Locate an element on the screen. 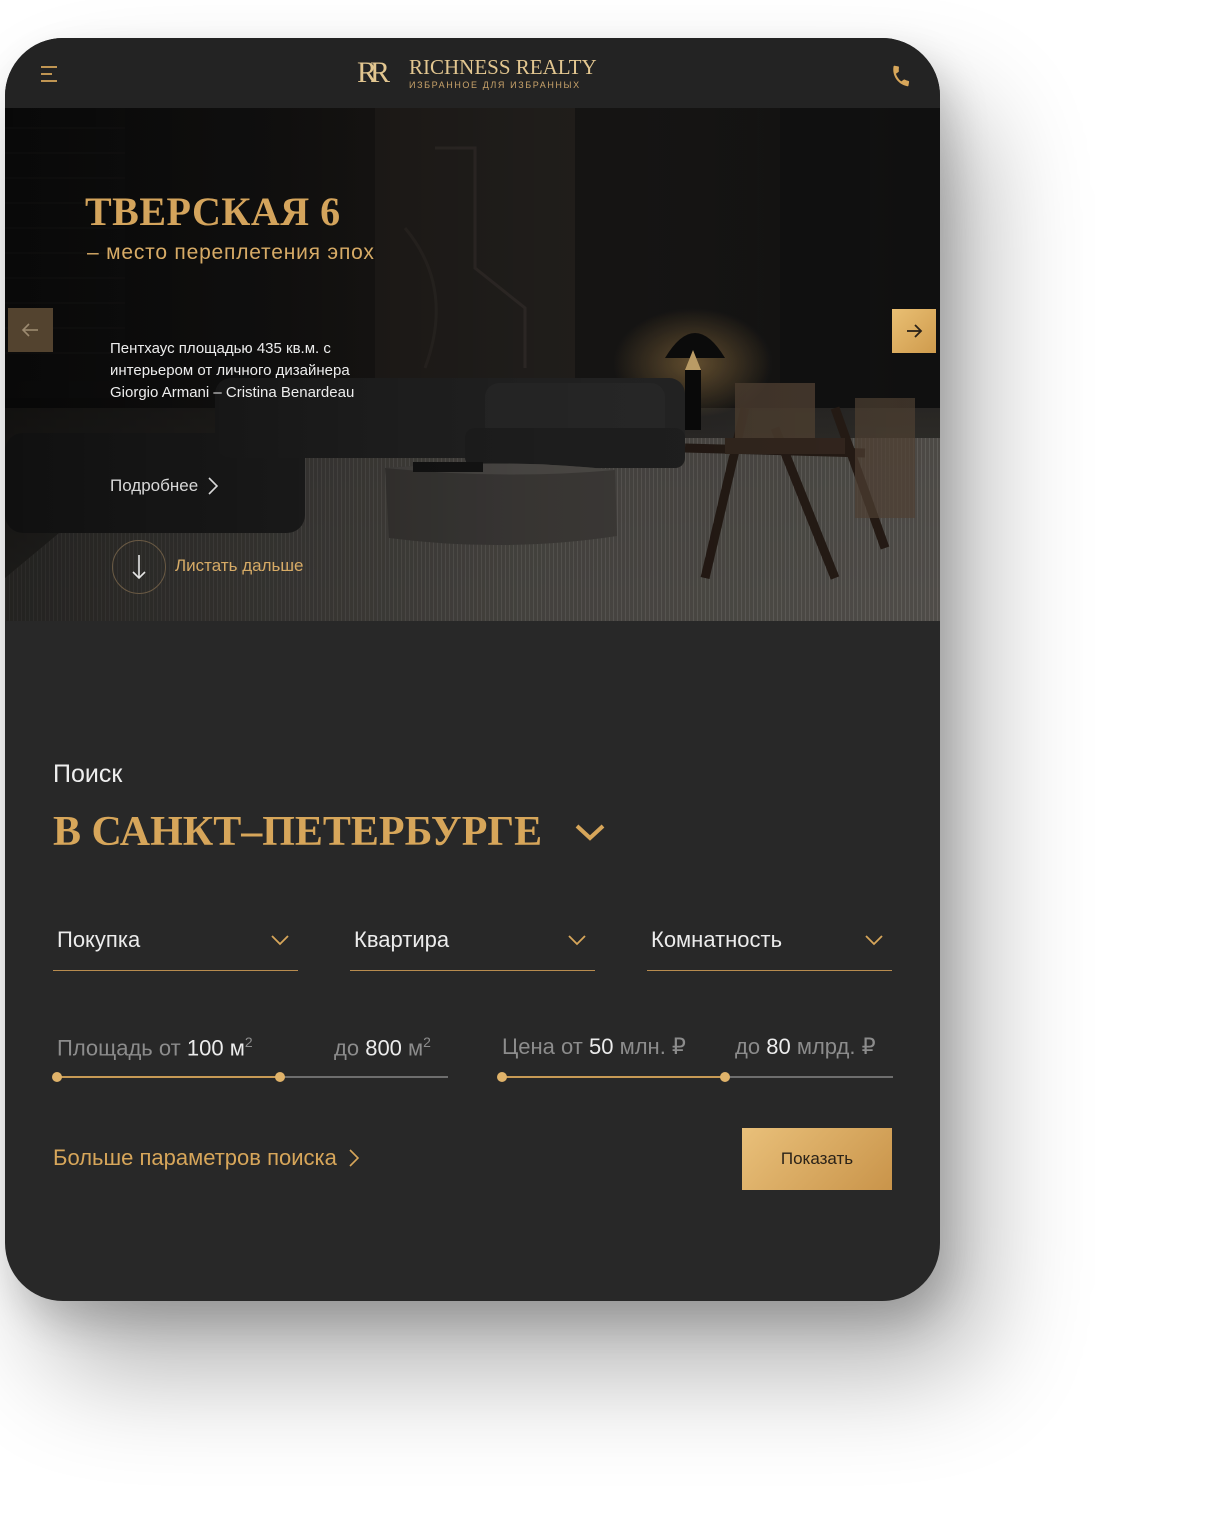  deal-type-value: Покупка is located at coordinates (99, 939).